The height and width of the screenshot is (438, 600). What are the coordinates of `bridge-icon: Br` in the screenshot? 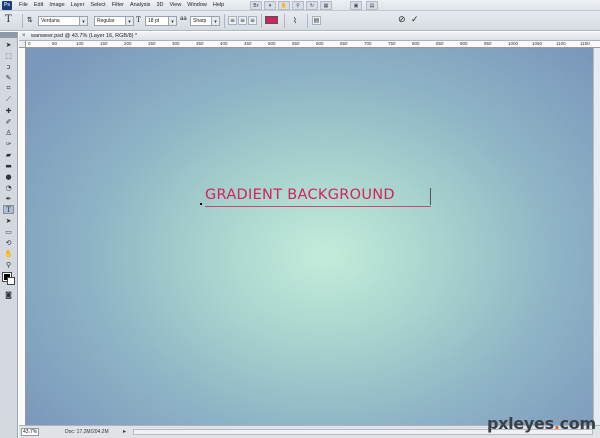 It's located at (256, 5).